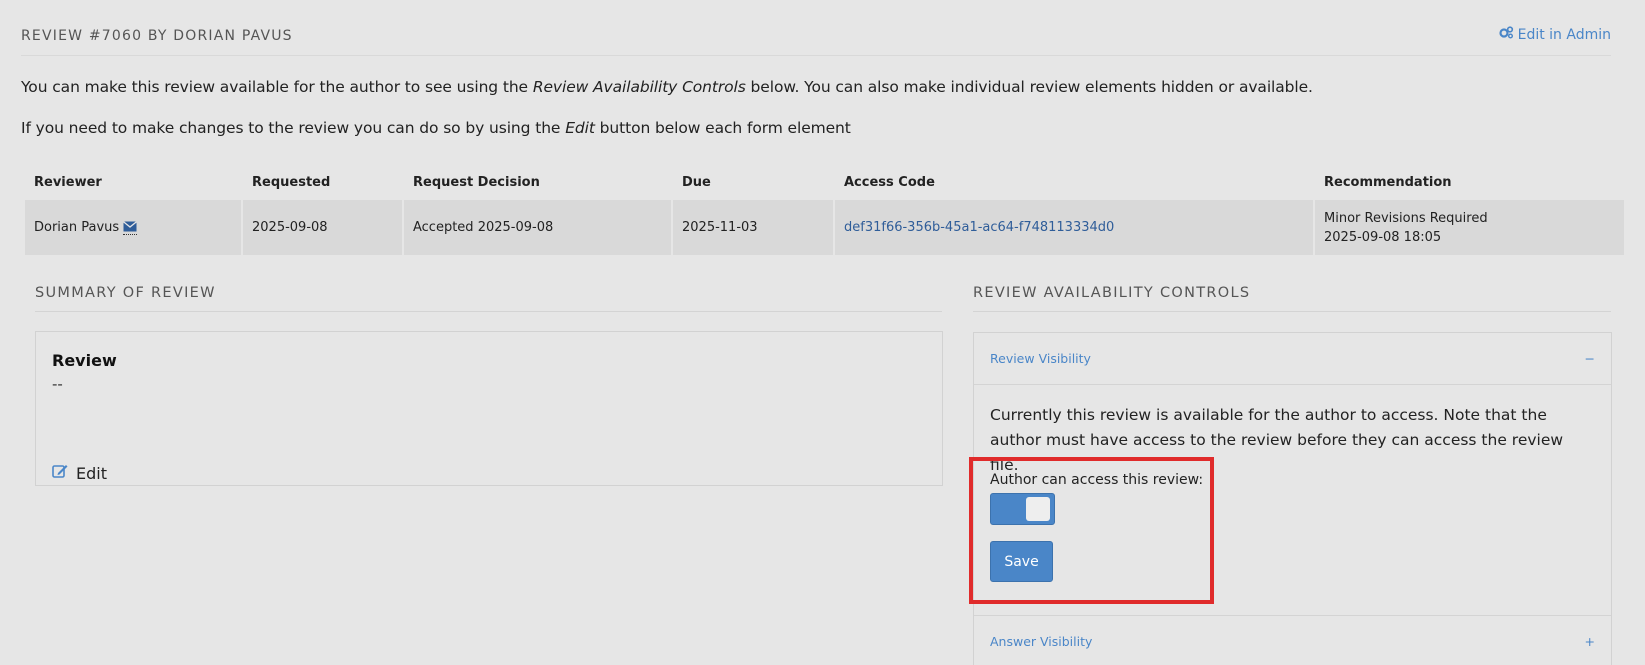 The height and width of the screenshot is (665, 1645). Describe the element at coordinates (979, 227) in the screenshot. I see `access-code-link: def31f66-356b-45a1-ac64-f748113334d0` at that location.